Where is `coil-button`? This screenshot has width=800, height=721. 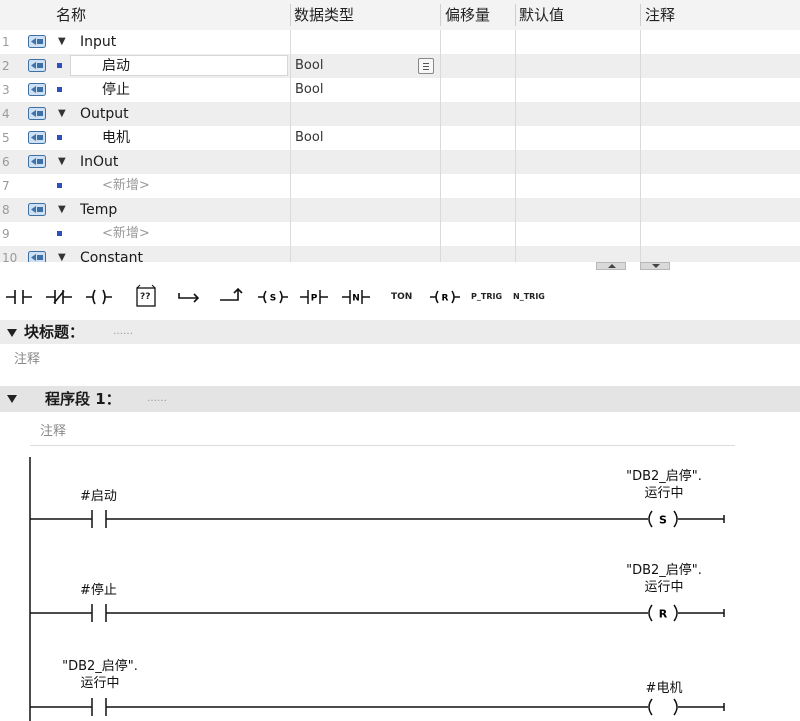 coil-button is located at coordinates (99, 297).